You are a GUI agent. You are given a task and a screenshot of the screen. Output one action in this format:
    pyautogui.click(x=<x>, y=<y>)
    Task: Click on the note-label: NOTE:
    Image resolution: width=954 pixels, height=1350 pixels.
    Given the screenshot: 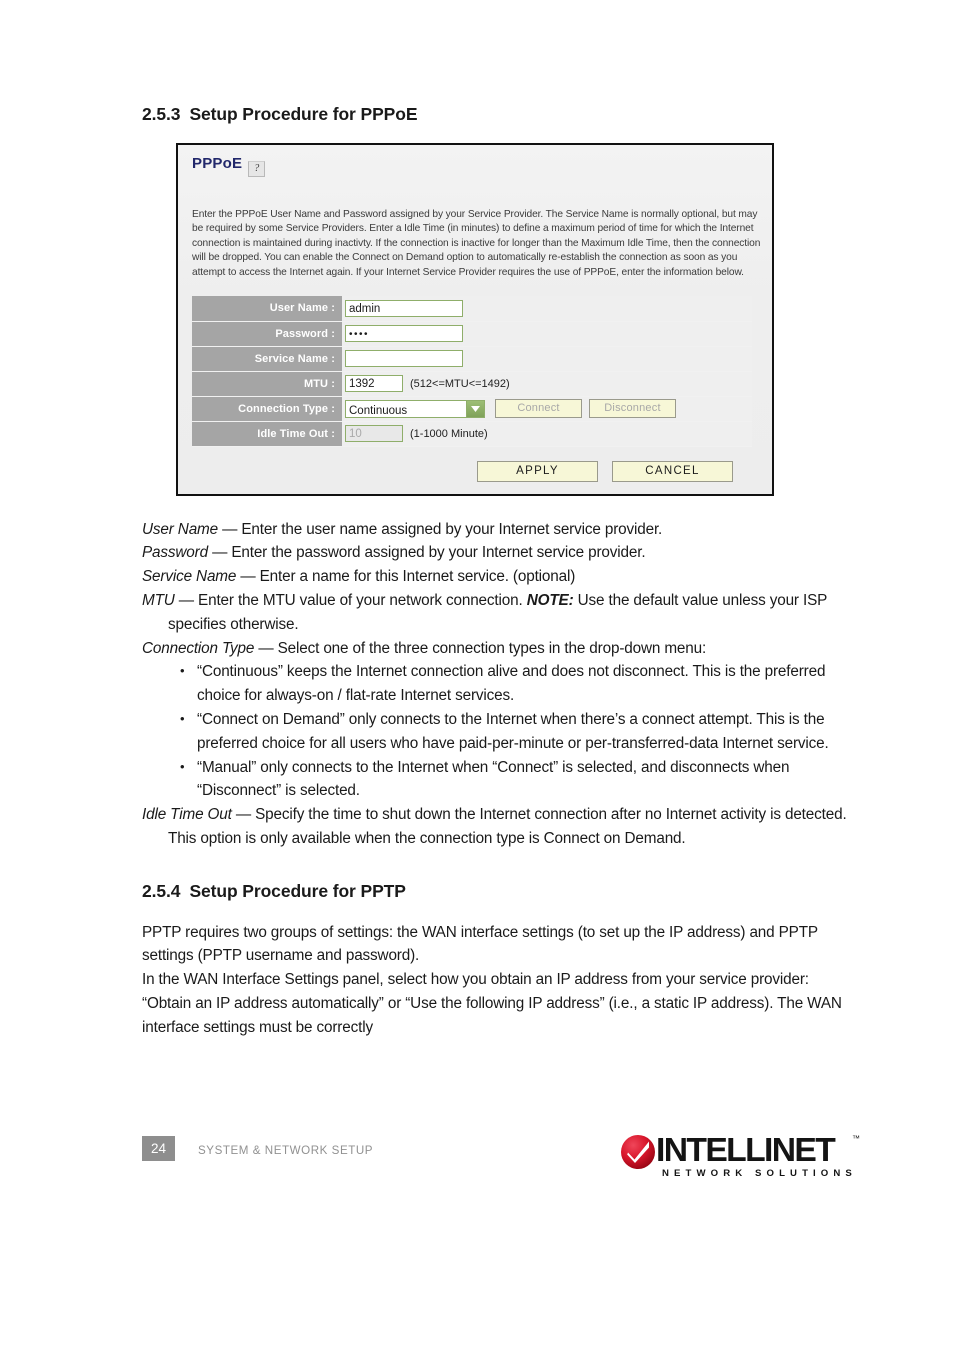 What is the action you would take?
    pyautogui.click(x=550, y=600)
    